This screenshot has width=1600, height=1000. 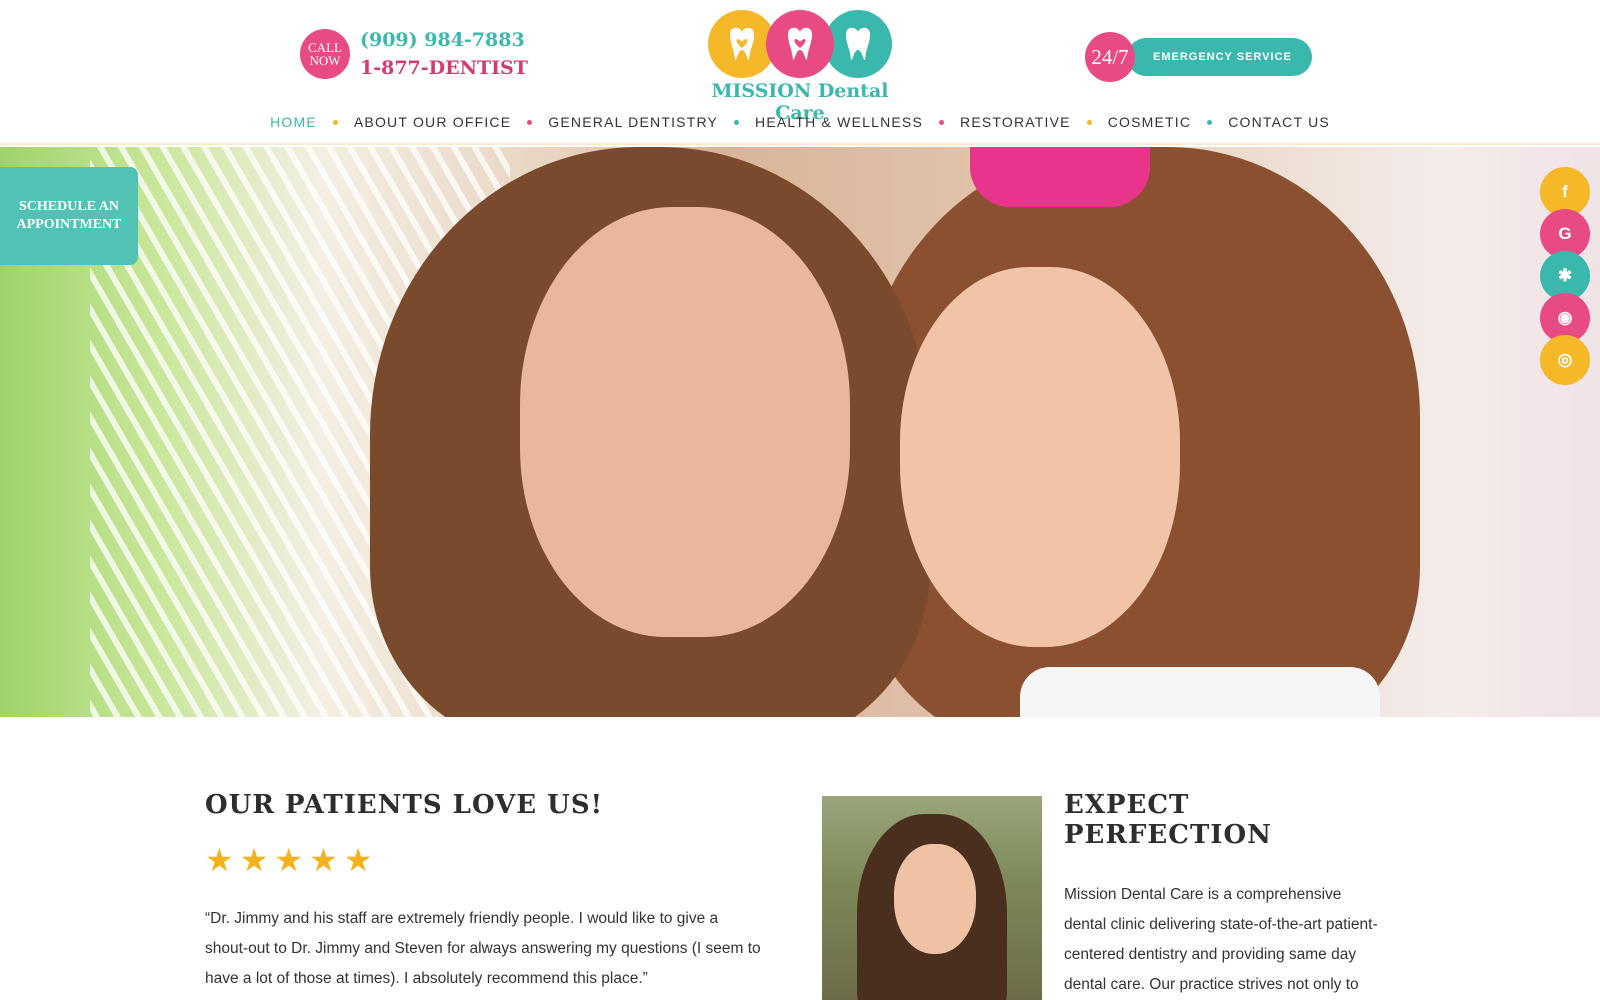 What do you see at coordinates (1060, 177) in the screenshot?
I see `hero-hair-bow` at bounding box center [1060, 177].